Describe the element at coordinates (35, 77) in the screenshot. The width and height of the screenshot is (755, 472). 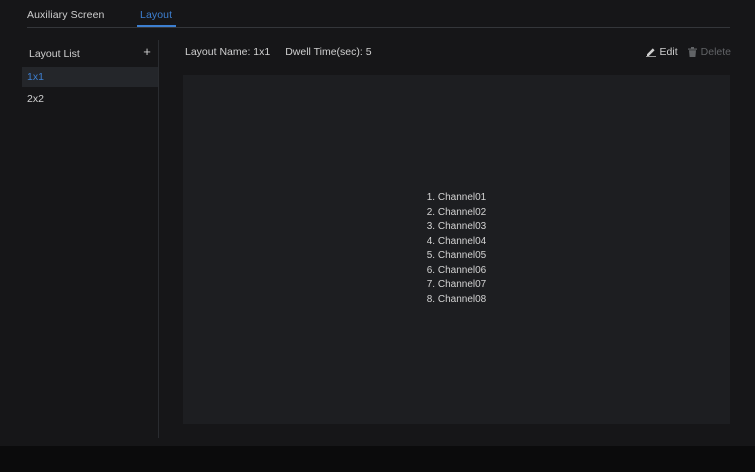
I see `layout-item-label: 1x1` at that location.